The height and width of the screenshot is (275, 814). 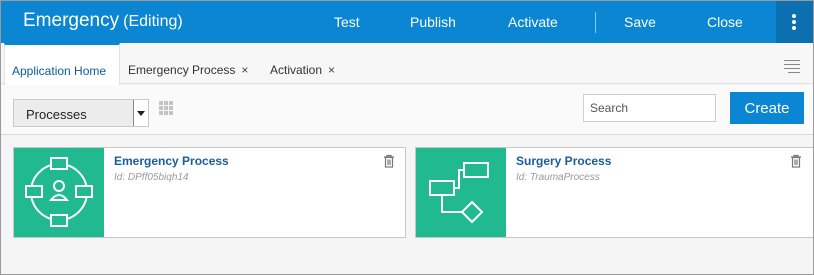 I want to click on tab-label: Application Home, so click(x=59, y=71).